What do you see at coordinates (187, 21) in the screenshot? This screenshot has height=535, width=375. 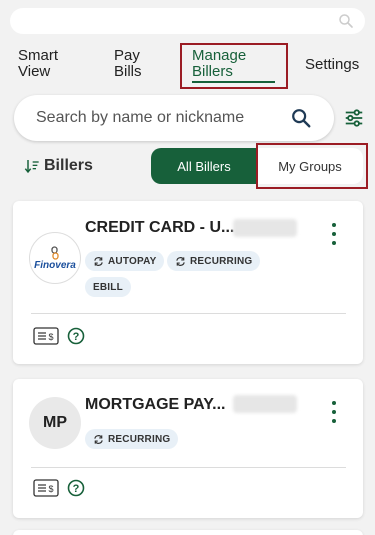 I see `top-search-bar` at bounding box center [187, 21].